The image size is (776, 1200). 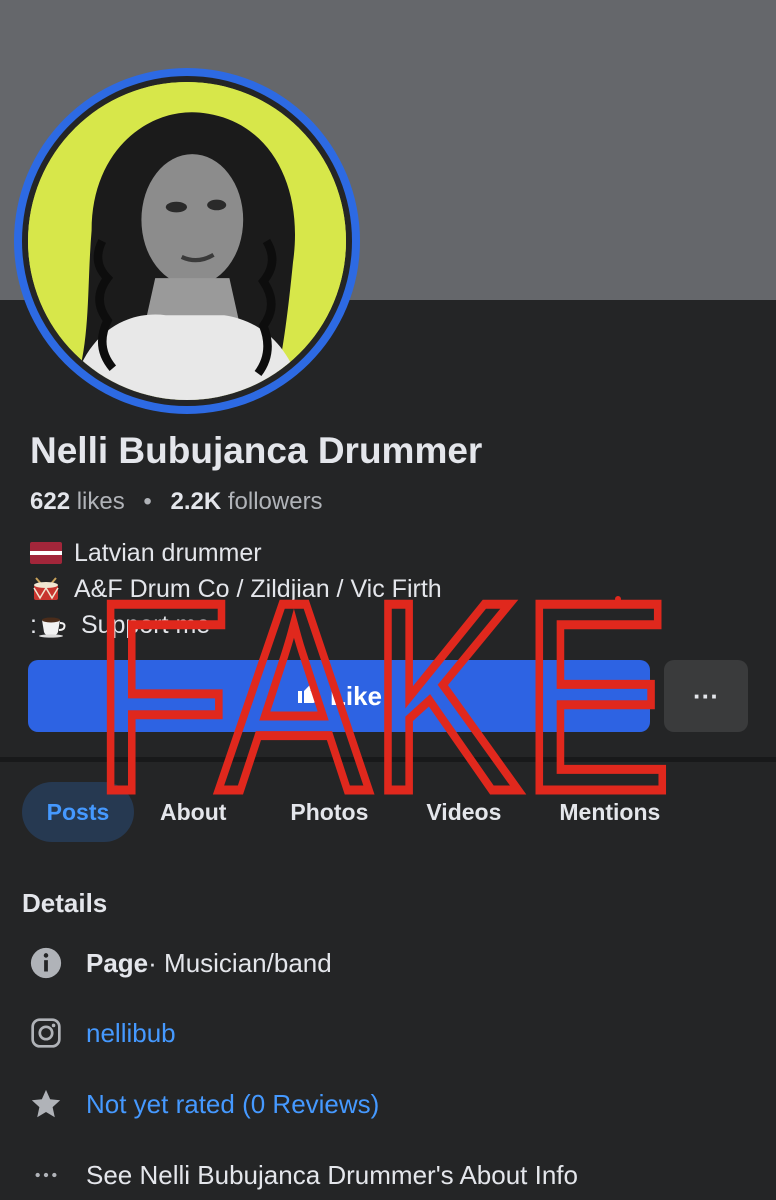 What do you see at coordinates (50, 501) in the screenshot?
I see `likes-count: 622` at bounding box center [50, 501].